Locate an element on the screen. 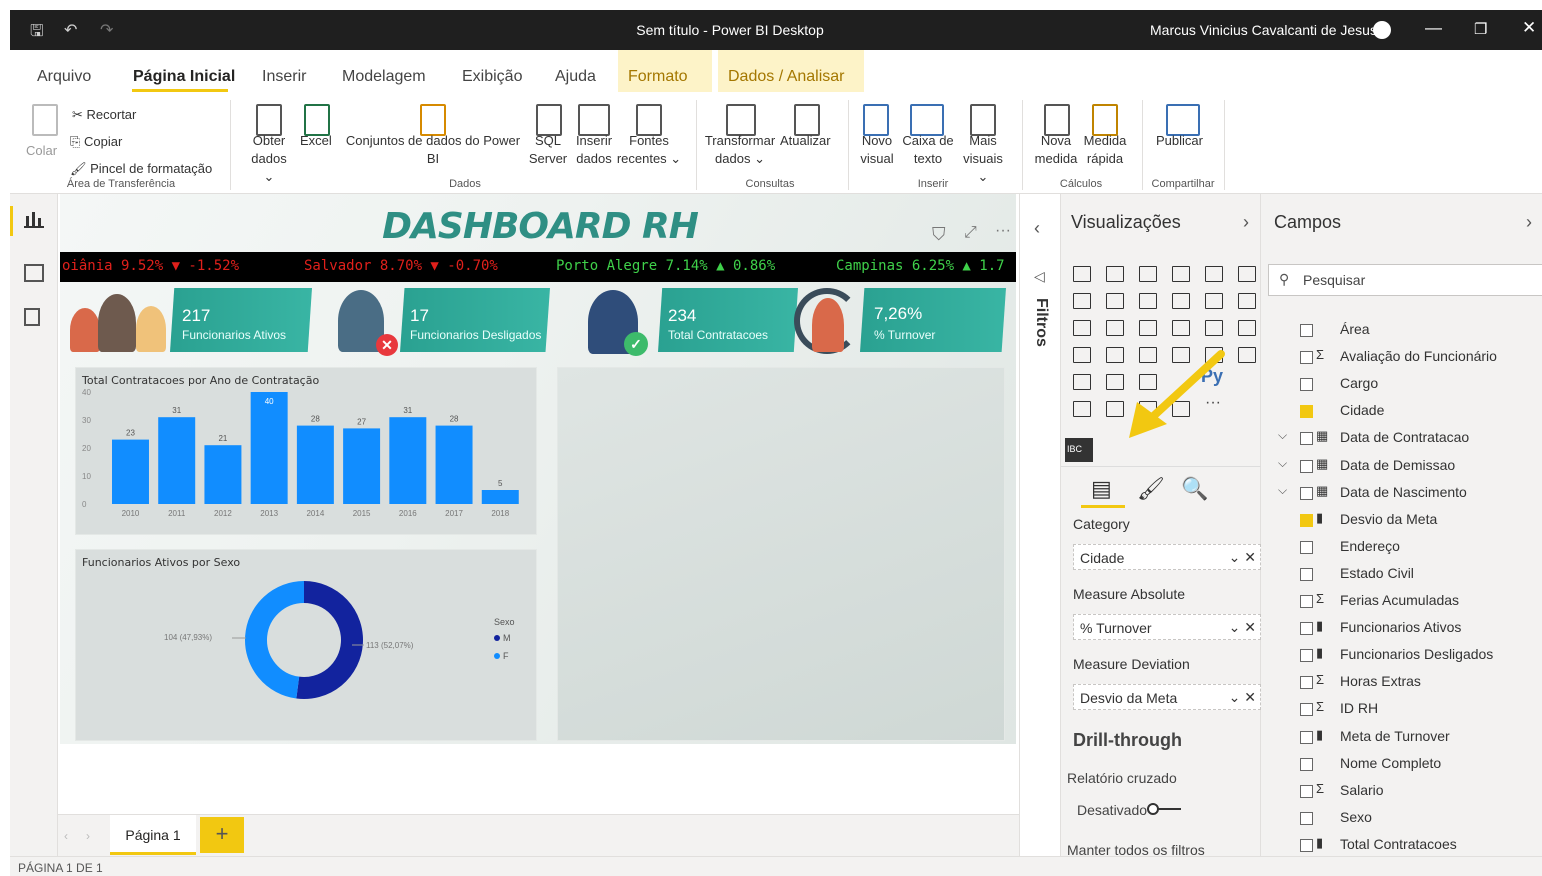 This screenshot has width=1542, height=876. field-item: Endereço is located at coordinates (1402, 550).